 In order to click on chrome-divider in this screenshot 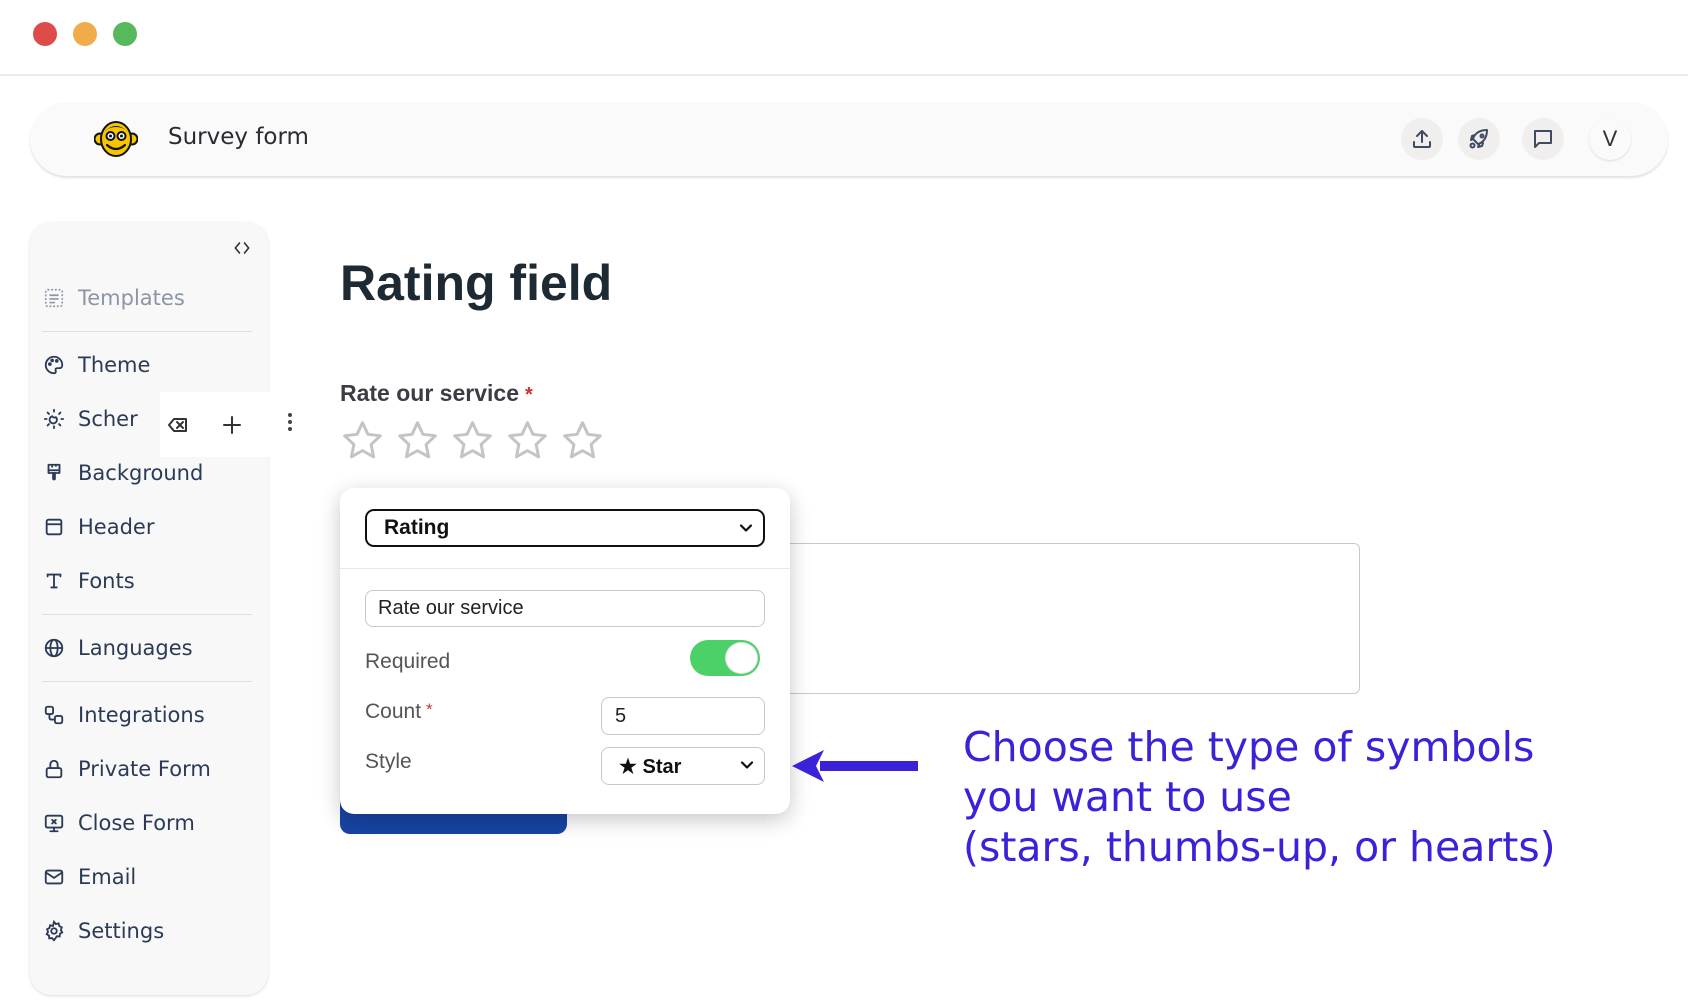, I will do `click(844, 75)`.